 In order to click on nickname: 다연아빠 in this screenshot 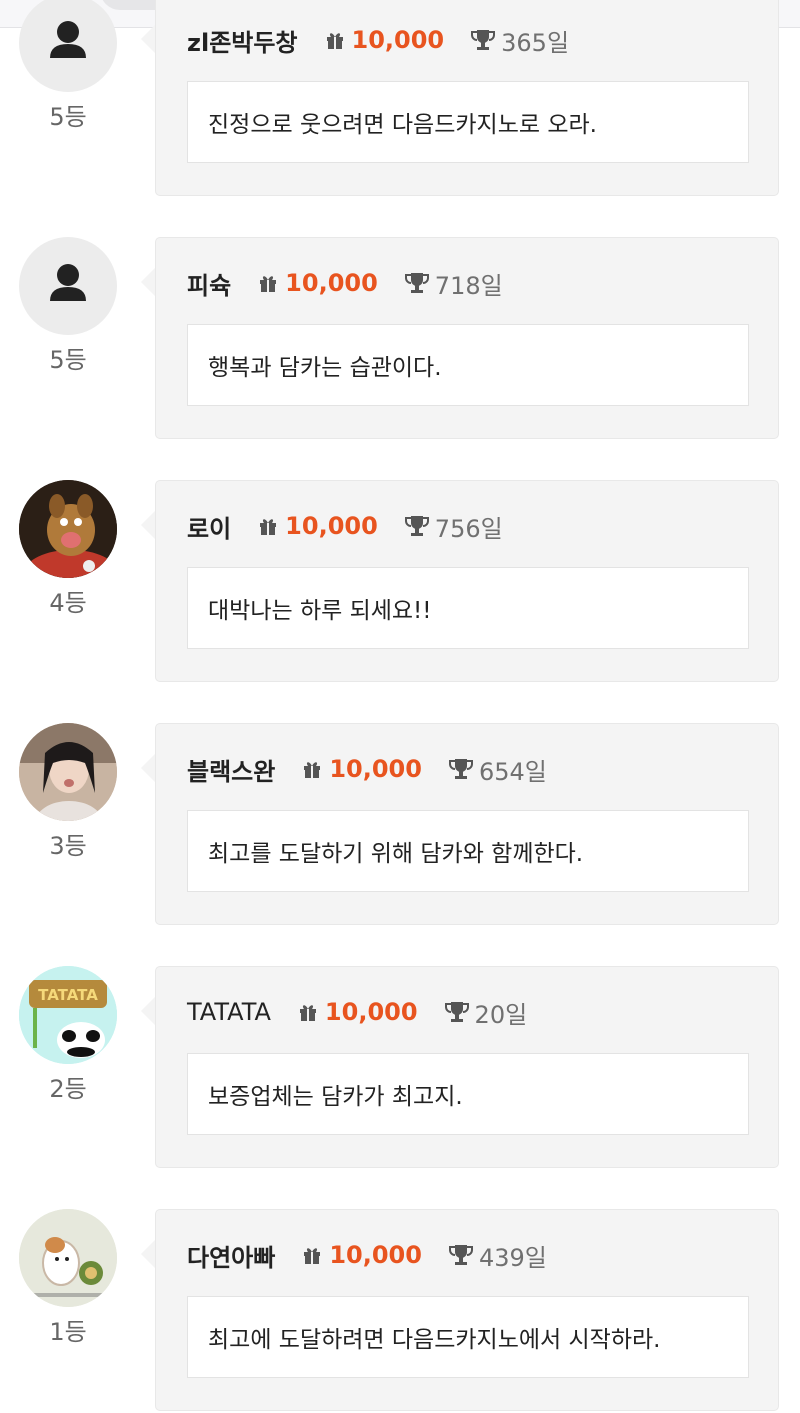, I will do `click(231, 1255)`.